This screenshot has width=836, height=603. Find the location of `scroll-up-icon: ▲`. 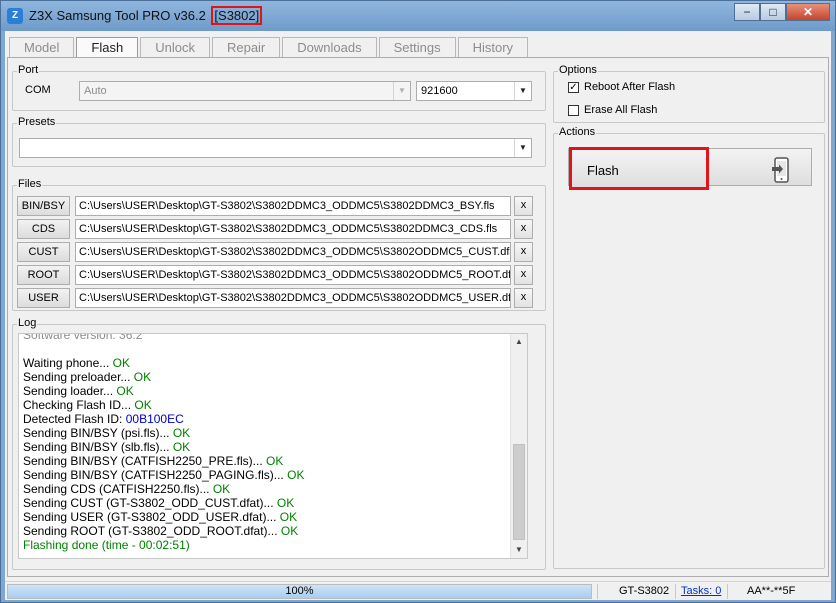

scroll-up-icon: ▲ is located at coordinates (519, 342).